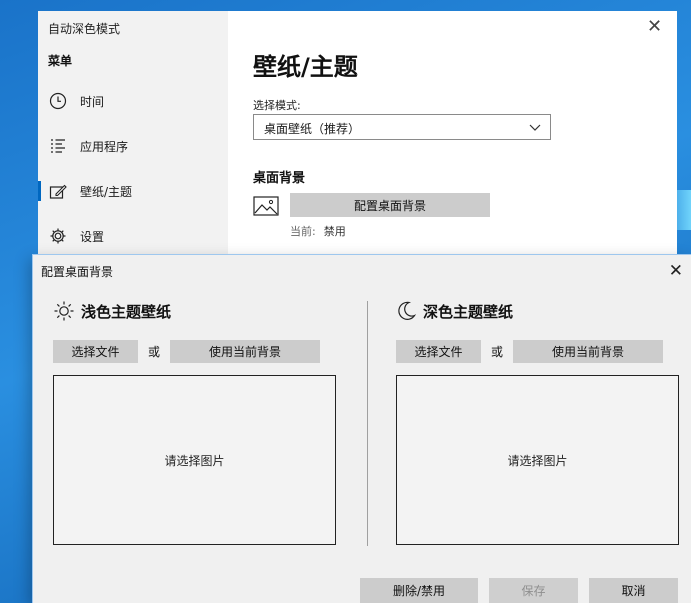  What do you see at coordinates (126, 311) in the screenshot?
I see `light-theme-heading-label: 浅色主题壁纸` at bounding box center [126, 311].